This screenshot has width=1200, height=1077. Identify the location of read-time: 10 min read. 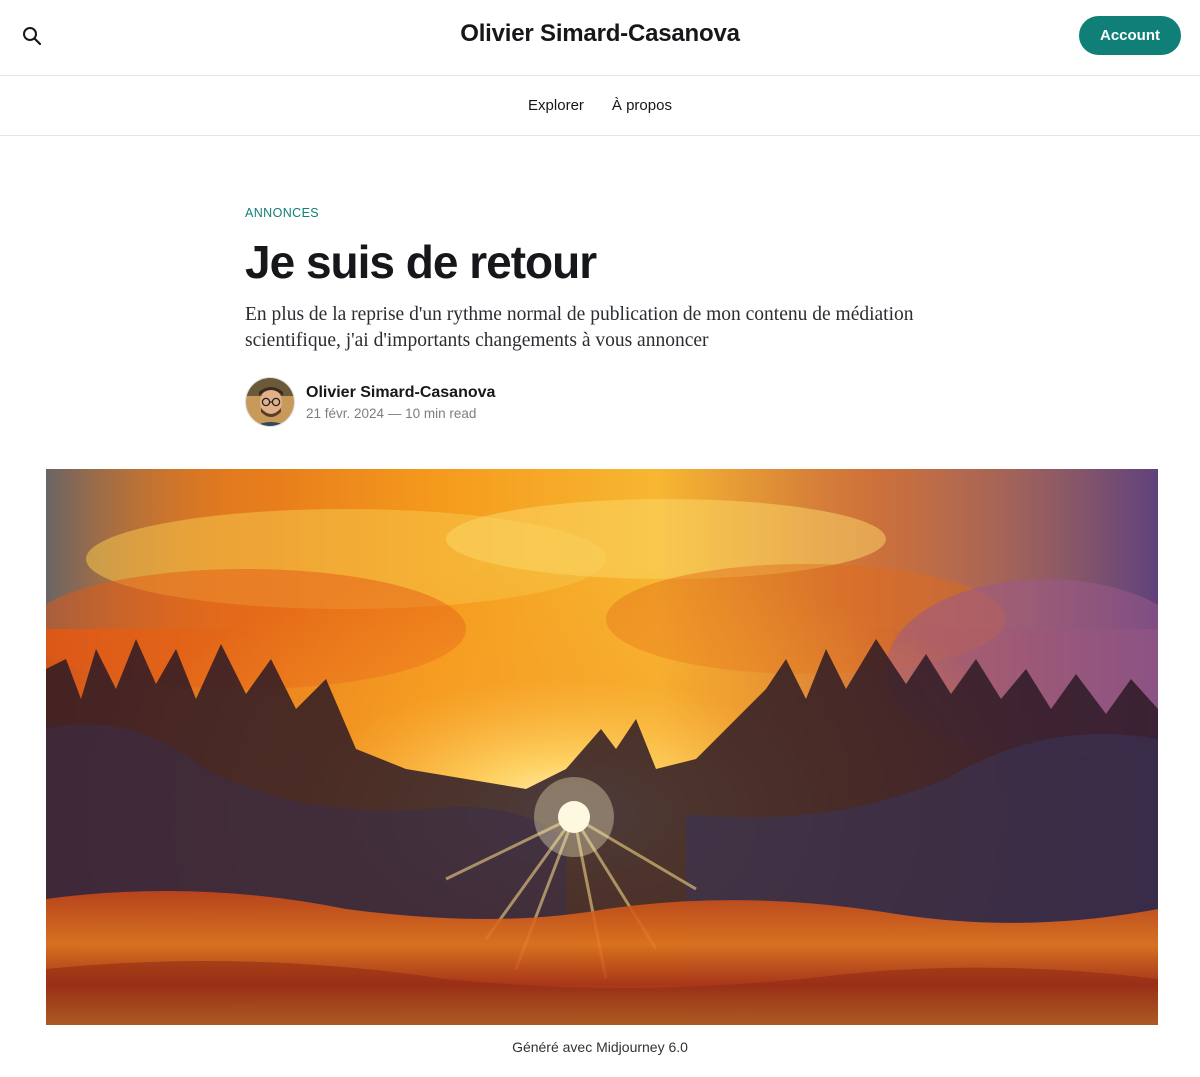
(441, 413).